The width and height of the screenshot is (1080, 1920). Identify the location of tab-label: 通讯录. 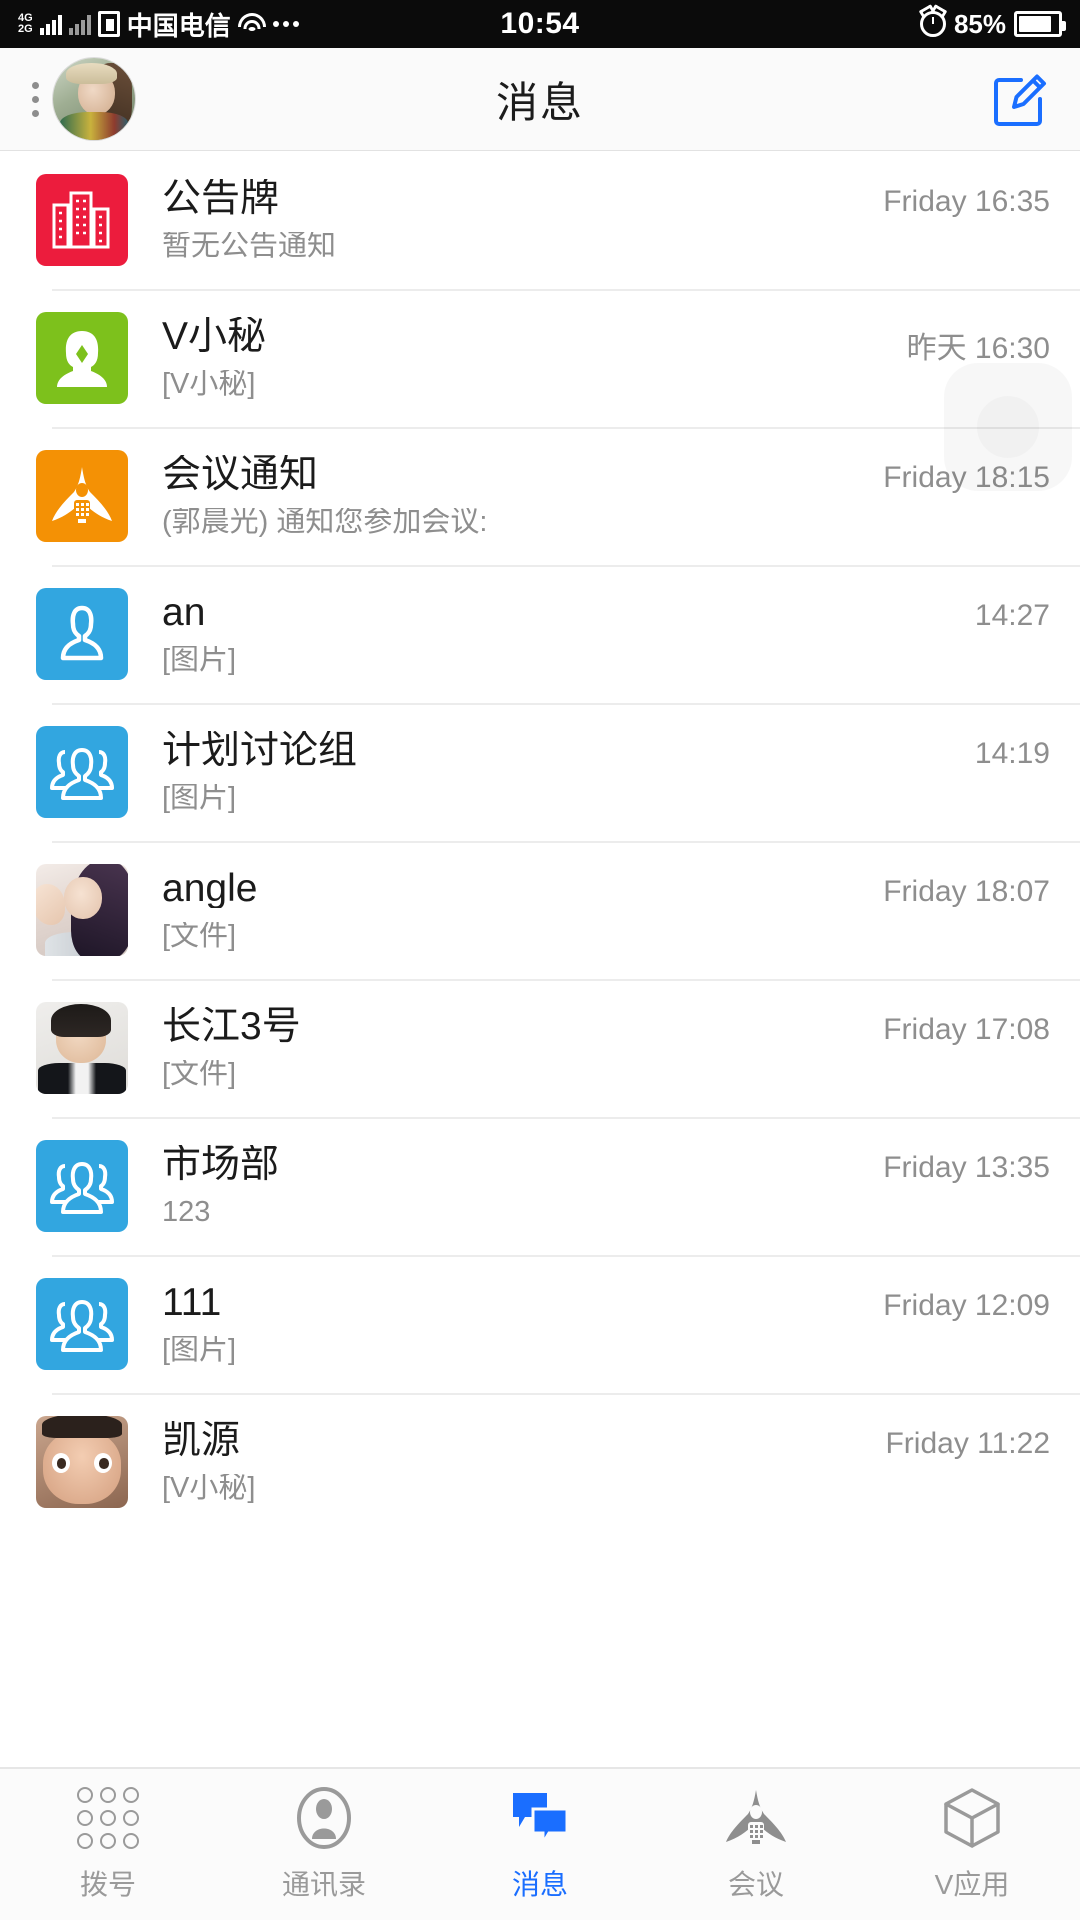
(323, 1884).